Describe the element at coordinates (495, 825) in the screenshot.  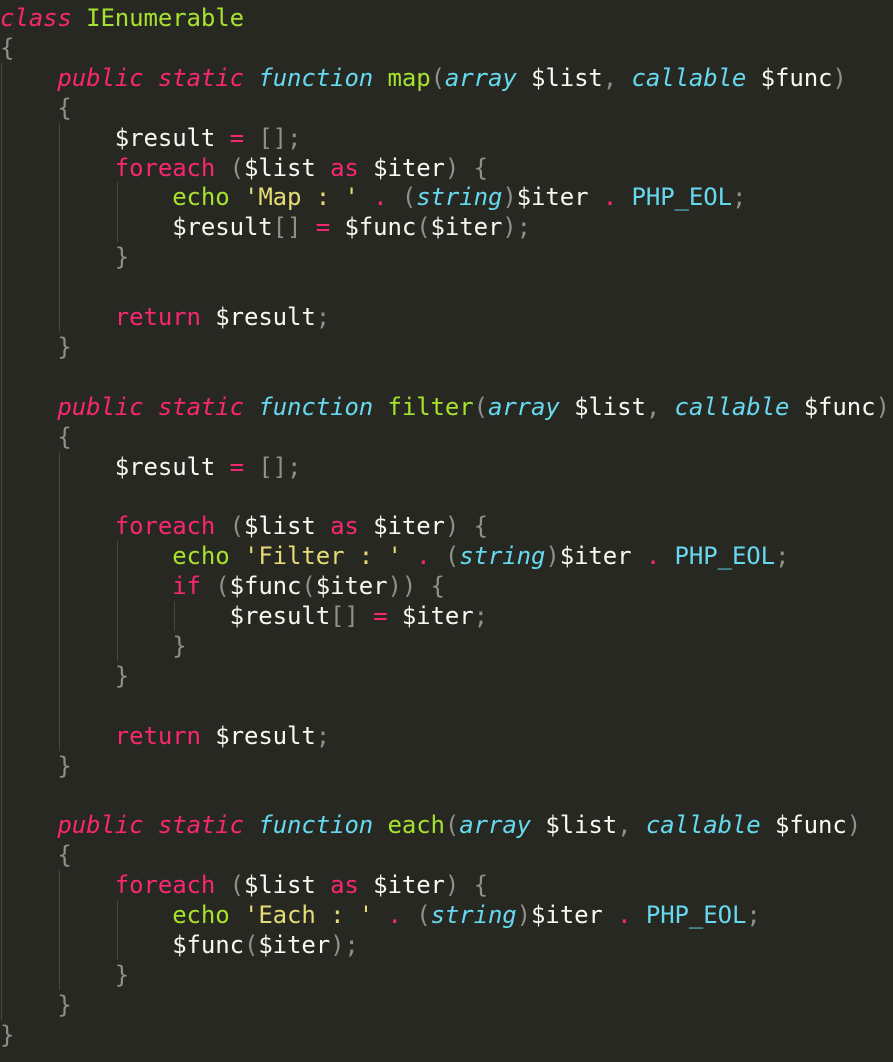
I see `code-token: array` at that location.